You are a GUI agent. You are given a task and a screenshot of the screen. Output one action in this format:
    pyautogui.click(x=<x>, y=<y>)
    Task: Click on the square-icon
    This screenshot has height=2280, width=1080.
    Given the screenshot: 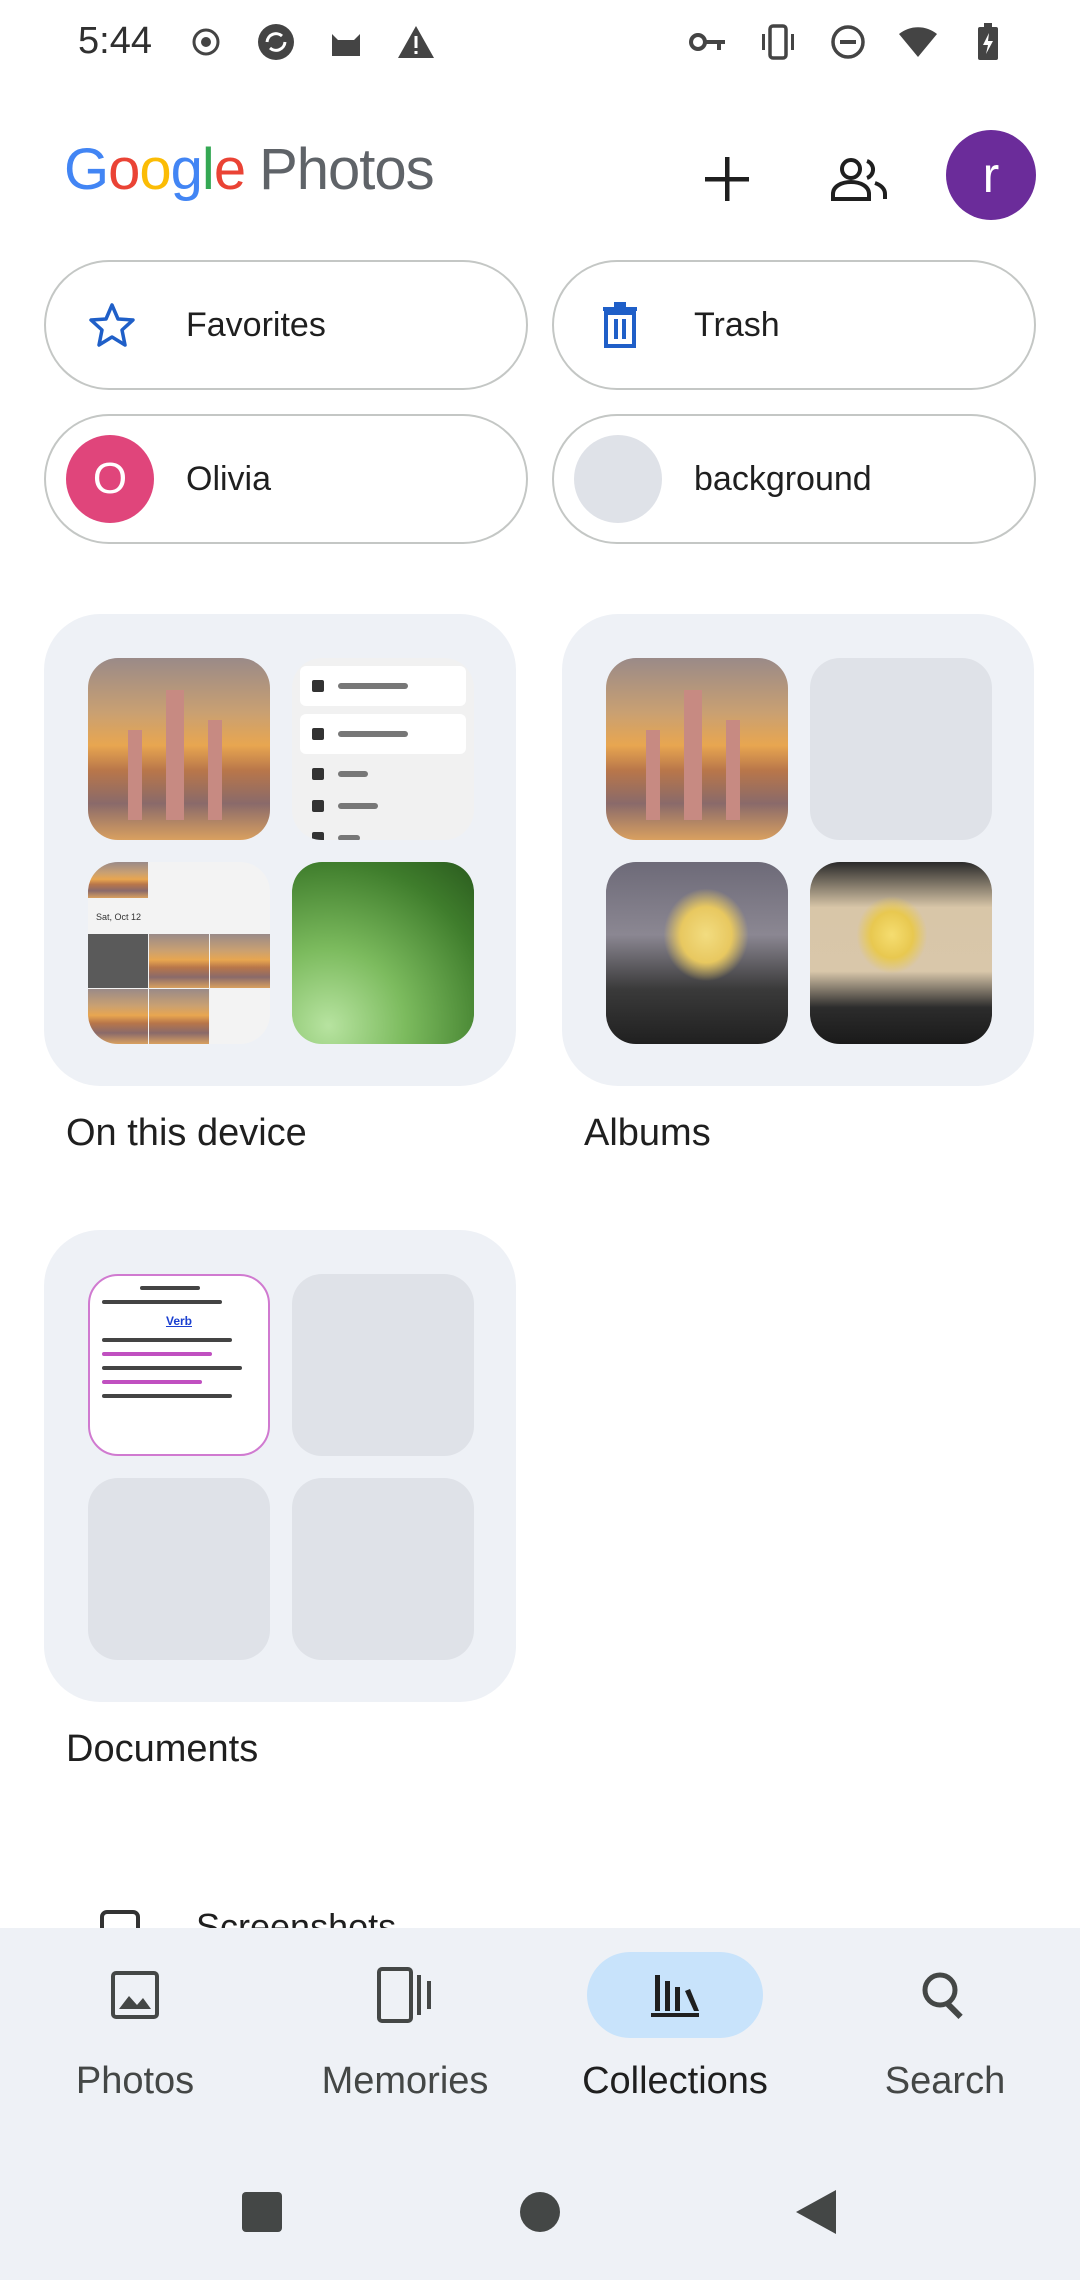 What is the action you would take?
    pyautogui.click(x=262, y=2212)
    